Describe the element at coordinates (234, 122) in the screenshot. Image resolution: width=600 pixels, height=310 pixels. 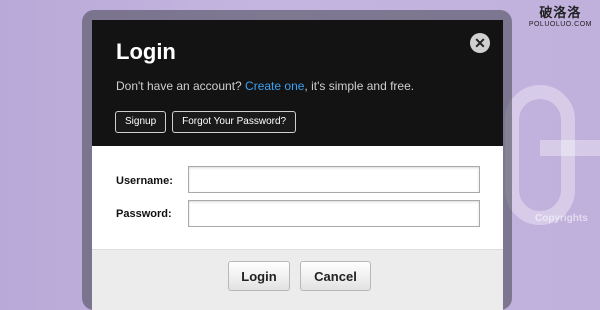
I see `forgot-password-button: Forgot Your Password?` at that location.